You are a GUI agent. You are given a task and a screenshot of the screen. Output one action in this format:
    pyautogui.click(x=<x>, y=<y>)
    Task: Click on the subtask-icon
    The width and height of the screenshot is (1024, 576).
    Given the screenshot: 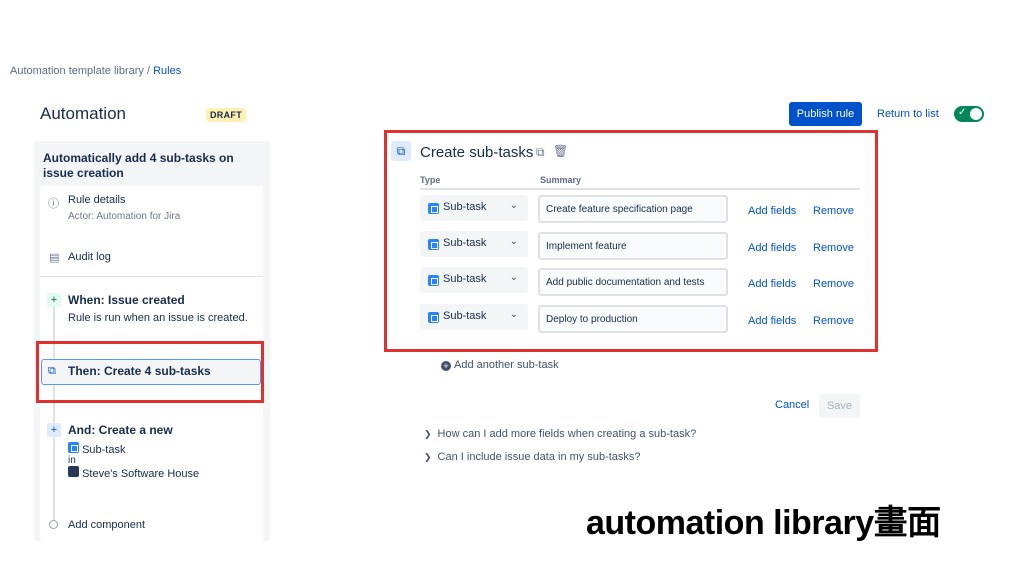 What is the action you would take?
    pyautogui.click(x=73, y=447)
    